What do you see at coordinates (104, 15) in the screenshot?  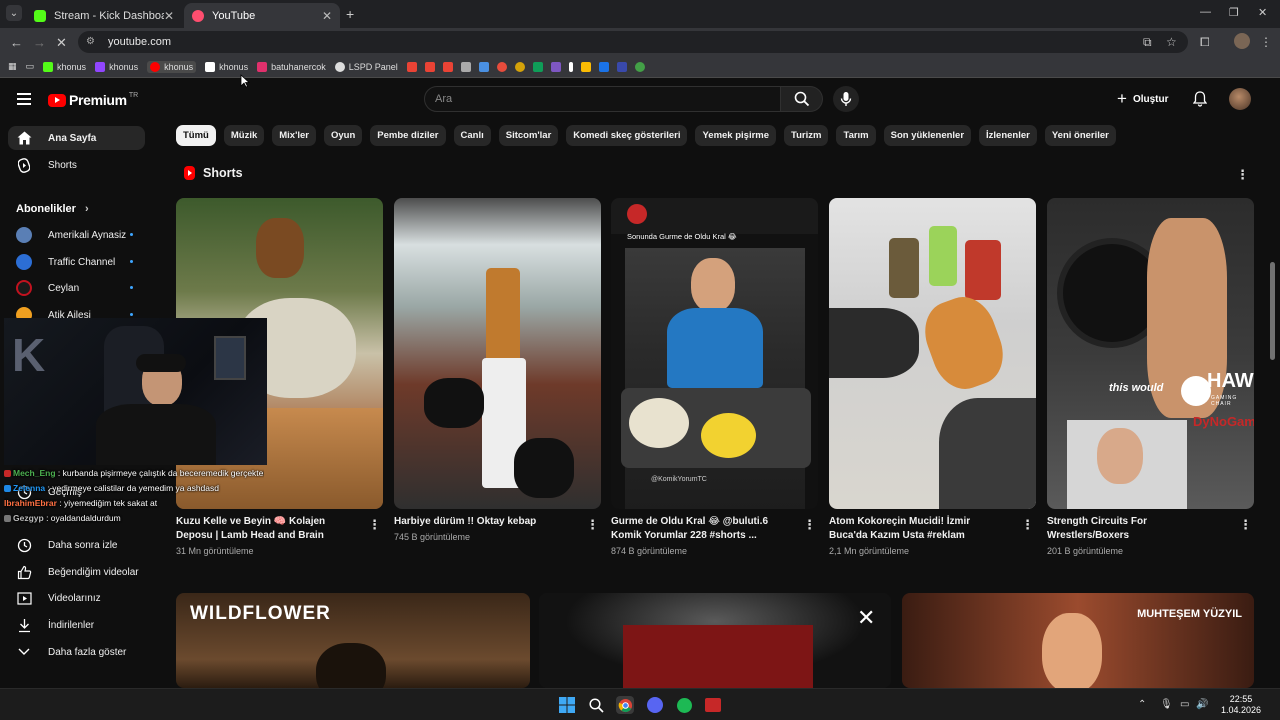 I see `tab-kick-dashboard: Stream - Kick Dashboard ✕` at bounding box center [104, 15].